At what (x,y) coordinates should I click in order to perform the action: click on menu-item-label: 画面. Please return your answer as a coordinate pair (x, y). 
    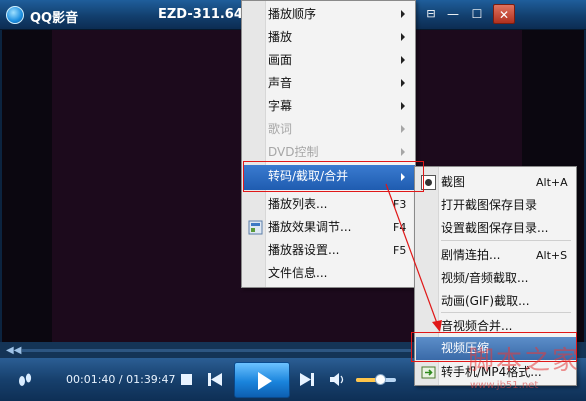
    Looking at the image, I should click on (280, 60).